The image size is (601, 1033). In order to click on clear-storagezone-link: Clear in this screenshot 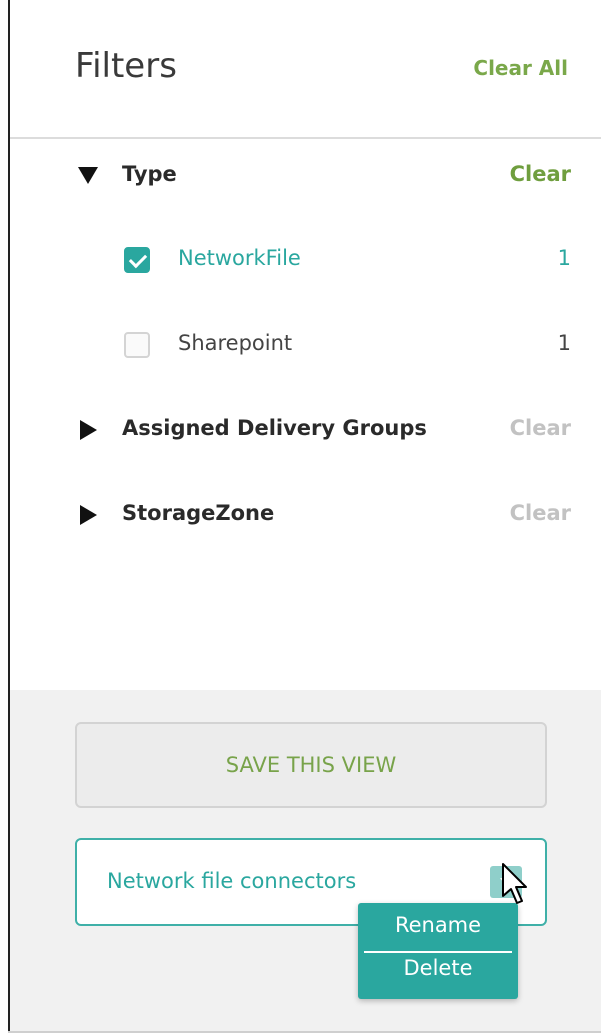, I will do `click(540, 513)`.